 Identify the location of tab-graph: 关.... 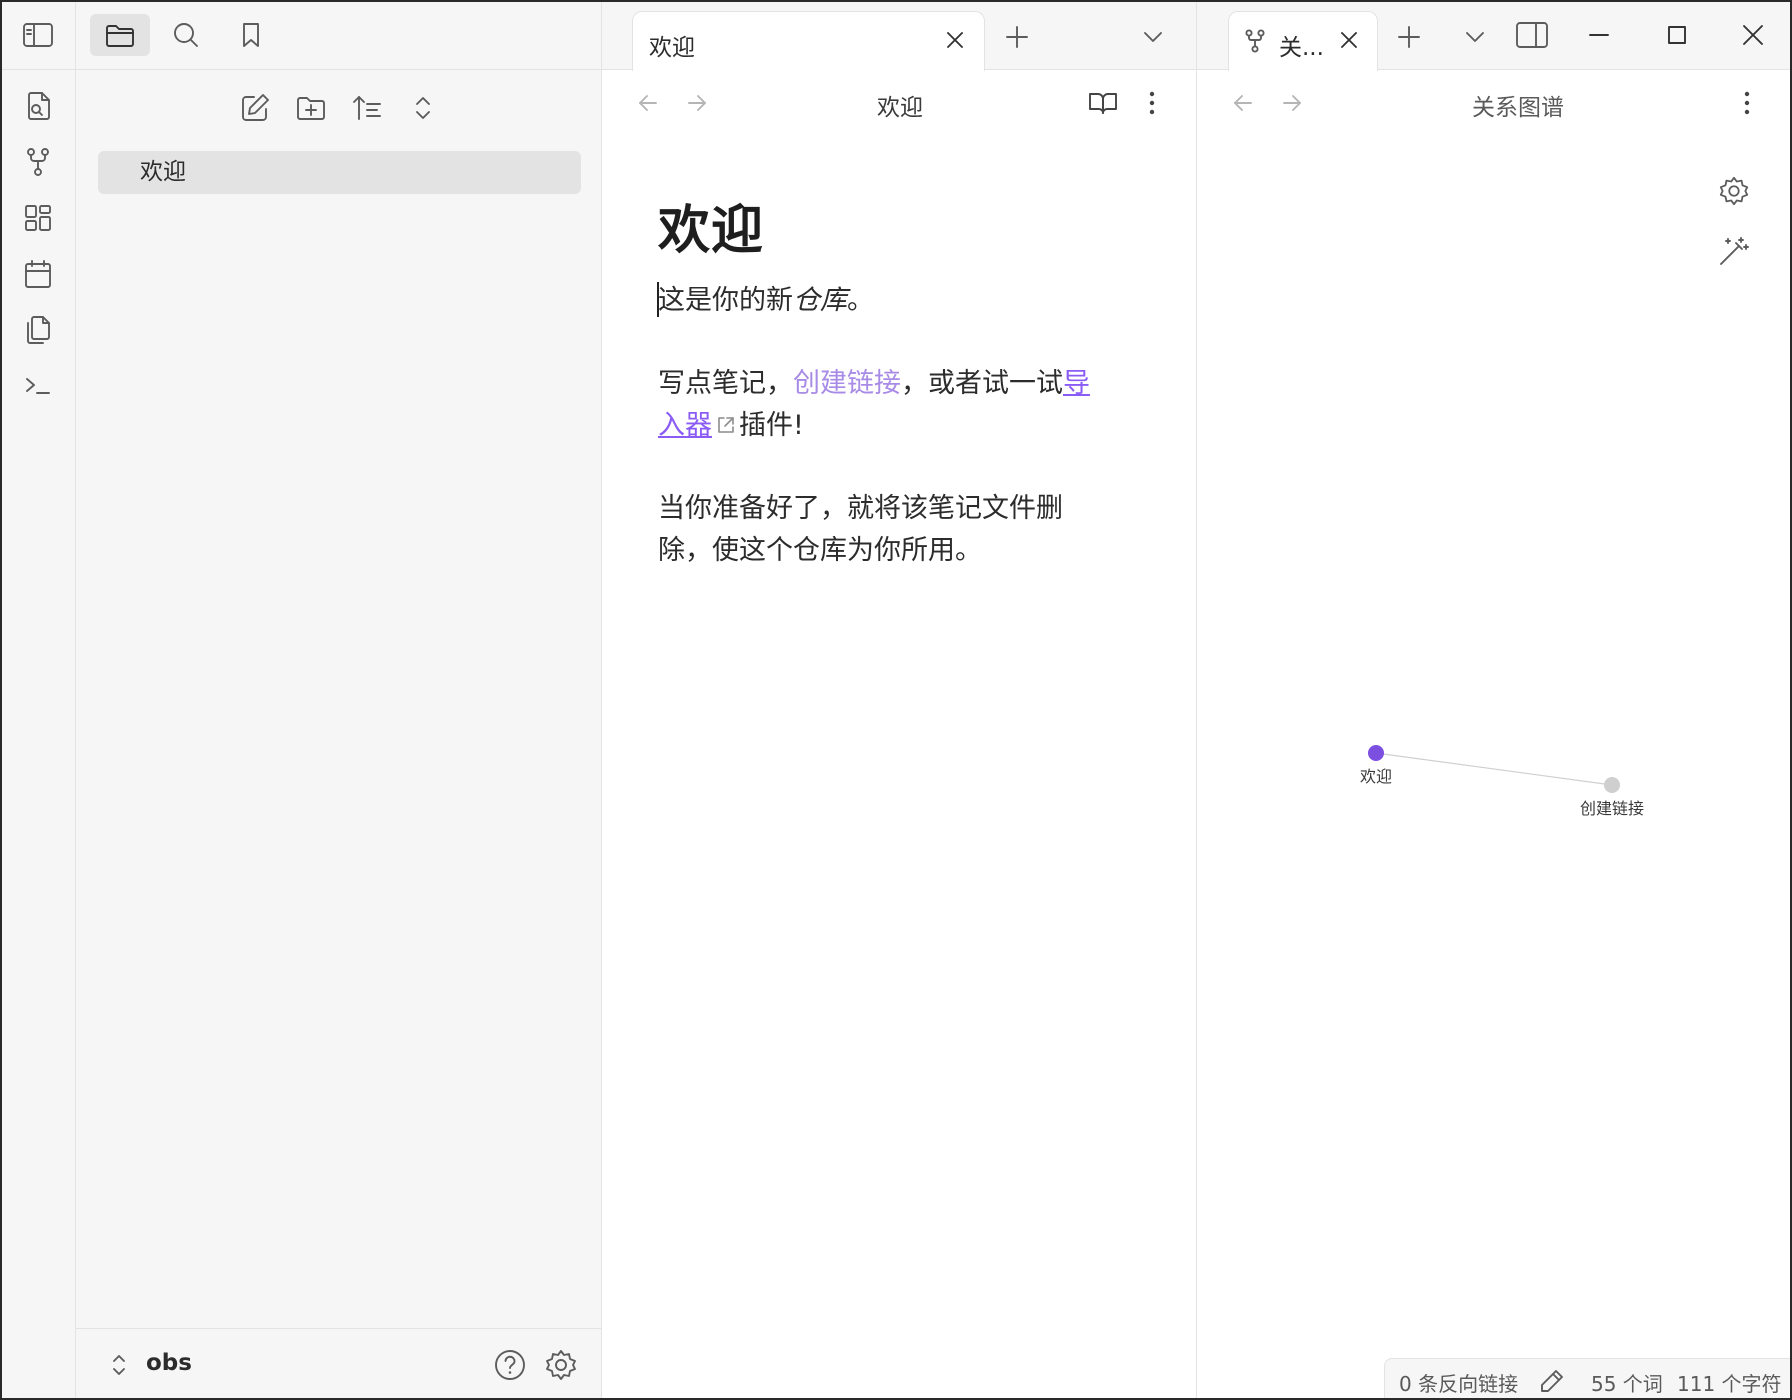
(1303, 41).